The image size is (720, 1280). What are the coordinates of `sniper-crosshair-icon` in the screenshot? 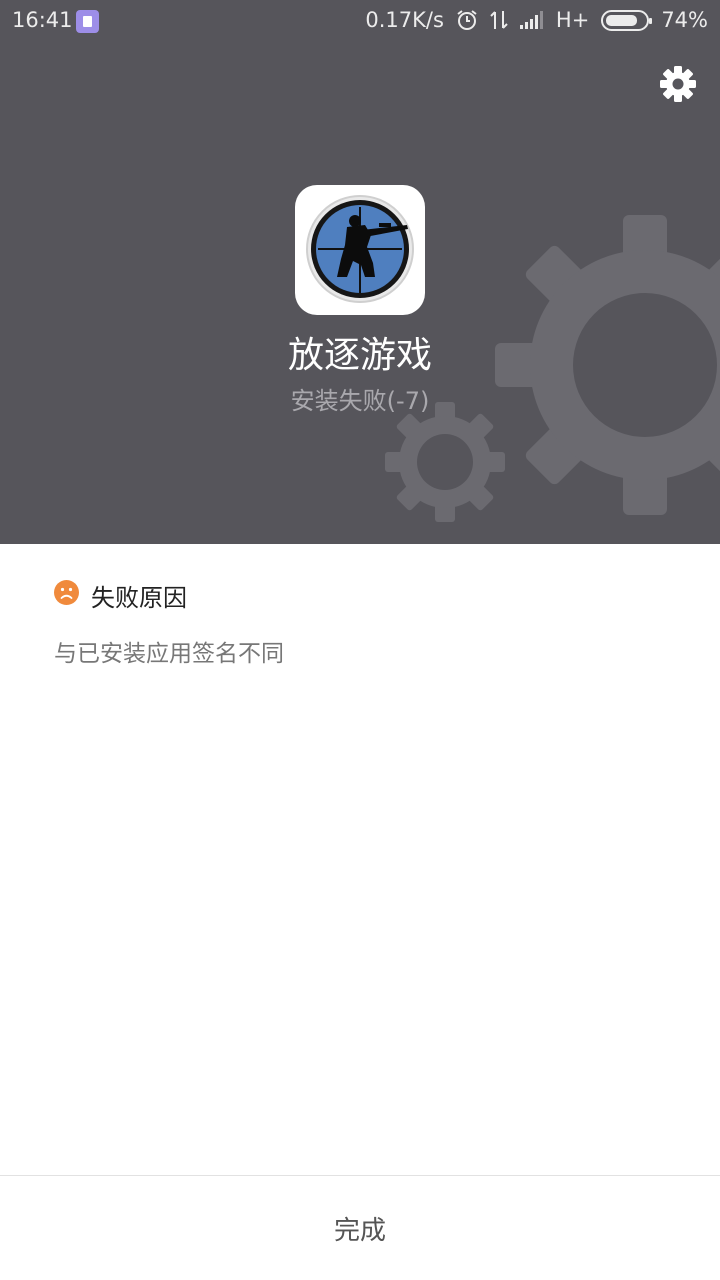 It's located at (360, 249).